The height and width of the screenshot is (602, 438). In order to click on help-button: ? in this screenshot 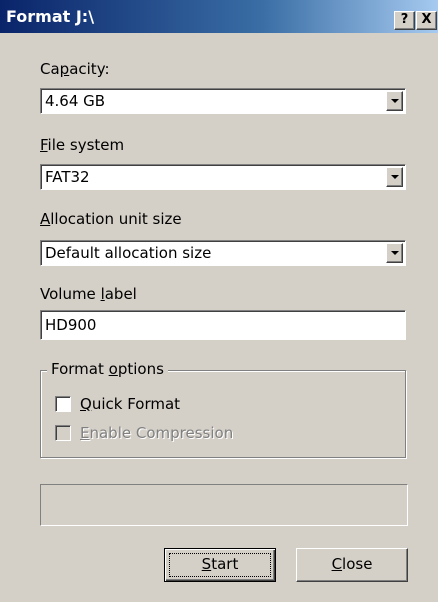, I will do `click(404, 20)`.